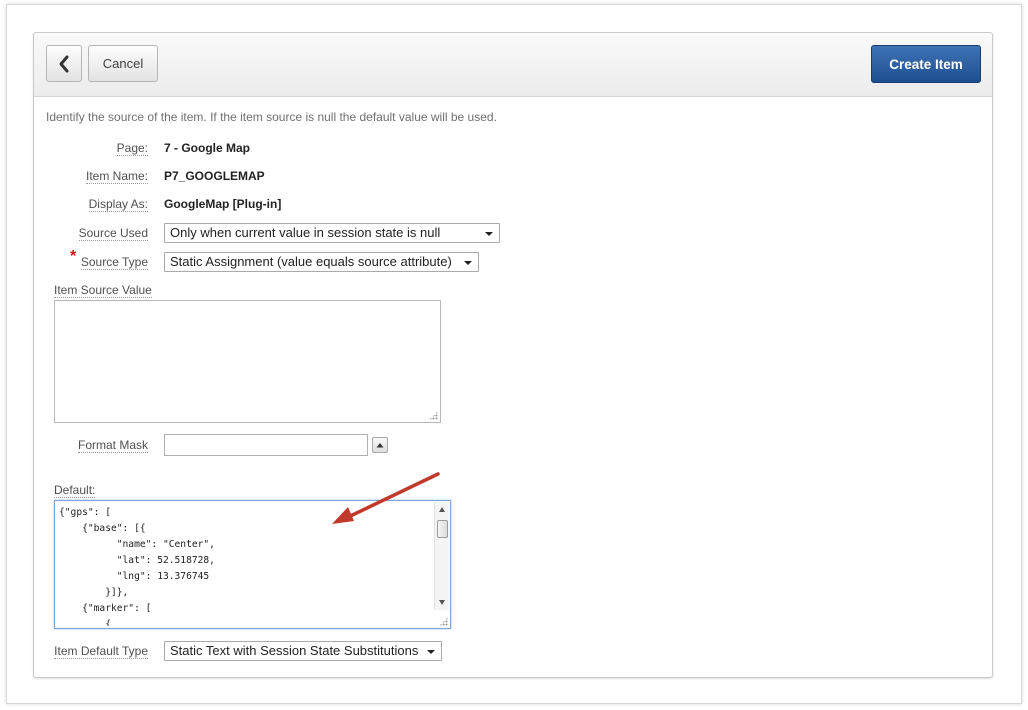 The height and width of the screenshot is (710, 1028). What do you see at coordinates (132, 148) in the screenshot?
I see `page-label: Page:` at bounding box center [132, 148].